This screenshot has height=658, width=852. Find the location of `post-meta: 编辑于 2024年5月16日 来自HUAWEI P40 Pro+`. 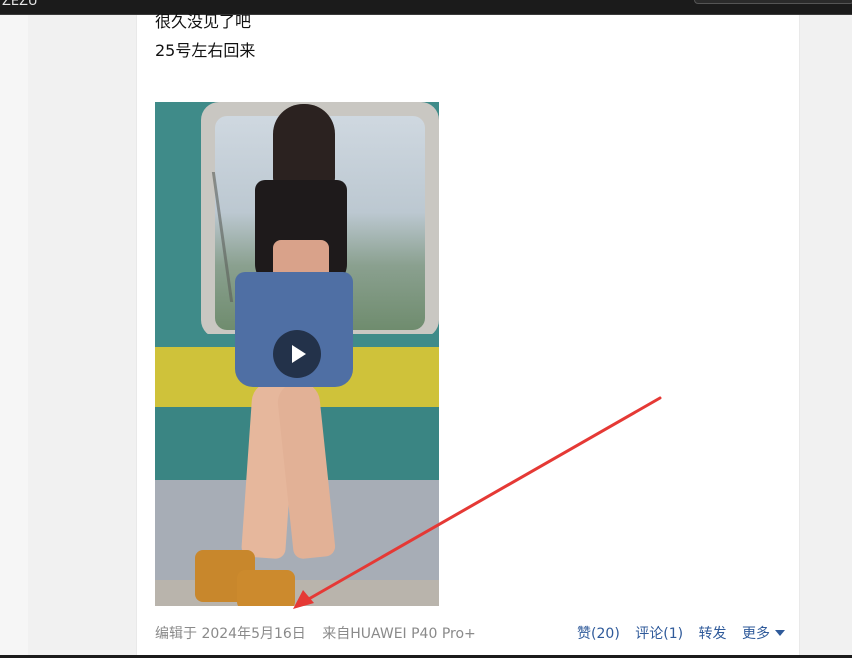

post-meta: 编辑于 2024年5月16日 来自HUAWEI P40 Pro+ is located at coordinates (315, 633).